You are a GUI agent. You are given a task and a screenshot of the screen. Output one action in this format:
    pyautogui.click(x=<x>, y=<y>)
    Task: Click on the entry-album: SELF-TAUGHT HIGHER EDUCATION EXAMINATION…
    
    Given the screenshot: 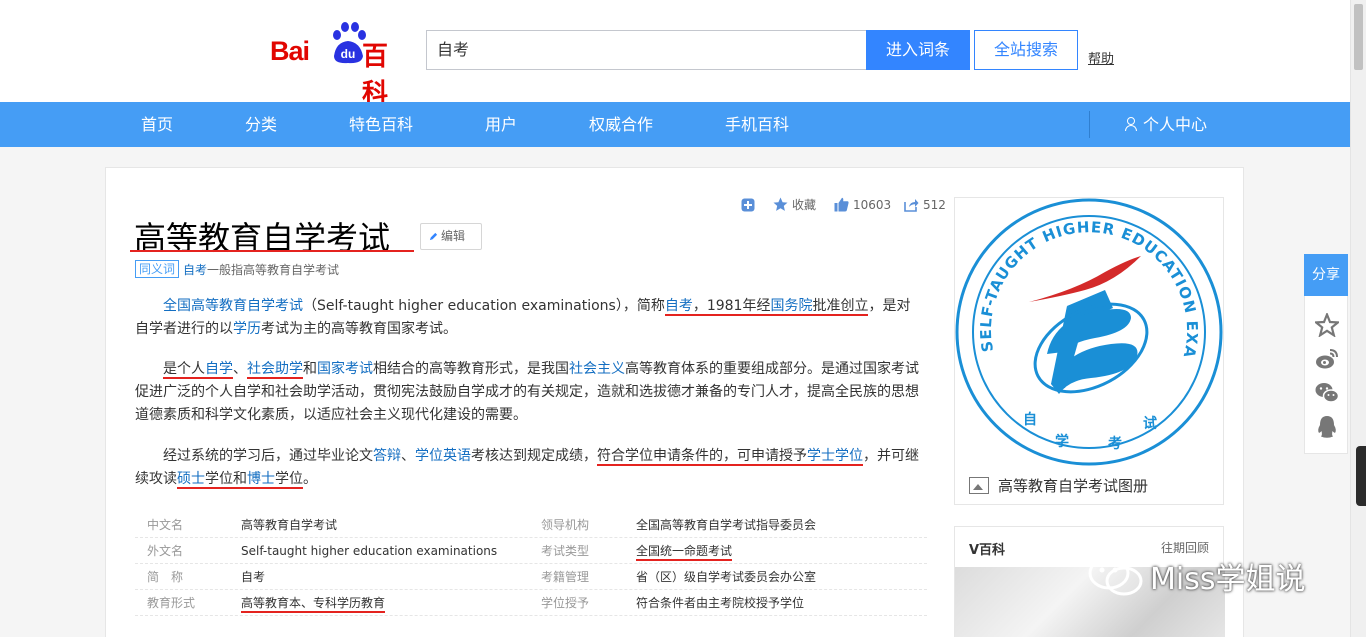 What is the action you would take?
    pyautogui.click(x=1089, y=351)
    